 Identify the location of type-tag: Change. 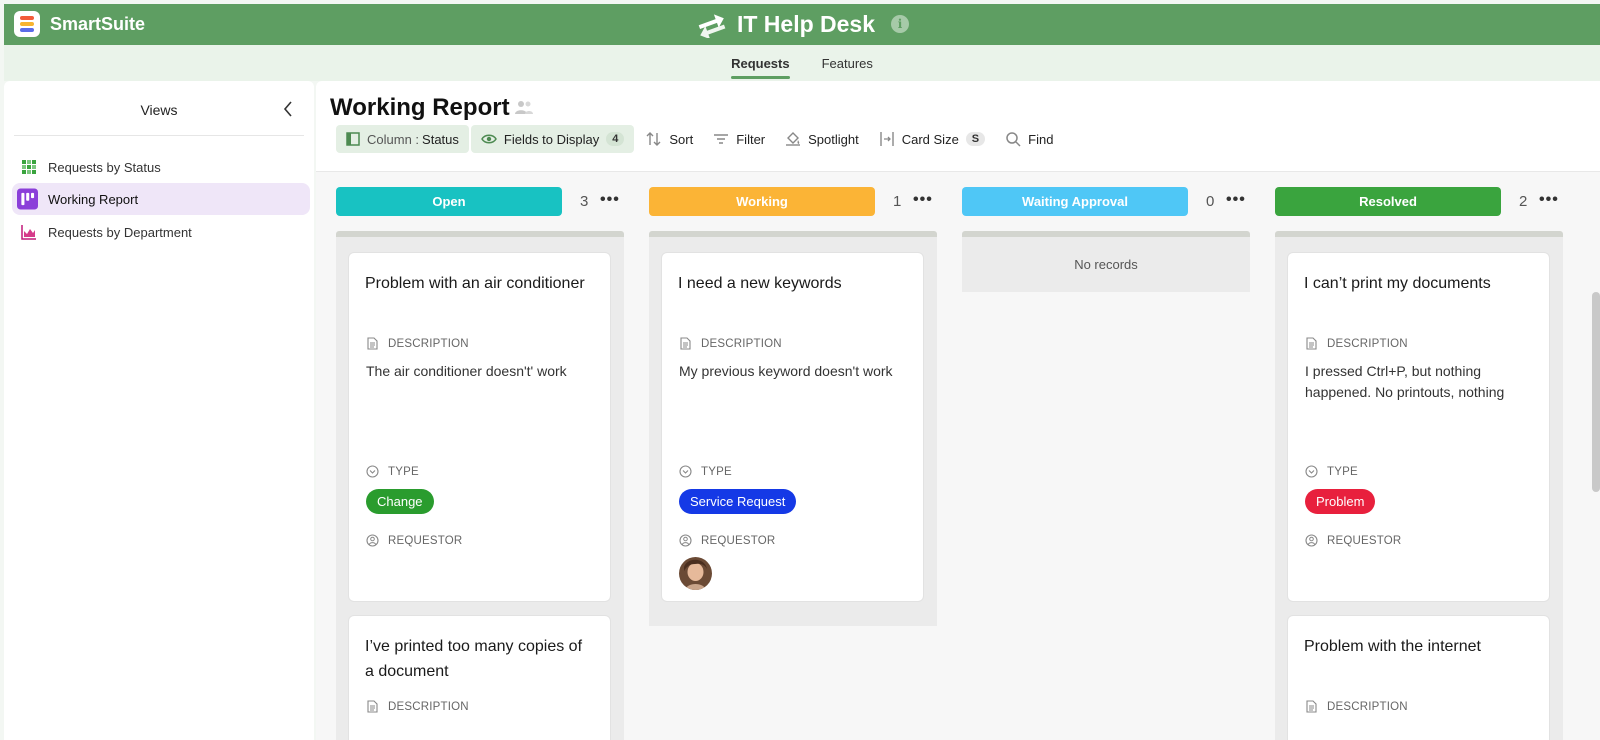
(400, 501).